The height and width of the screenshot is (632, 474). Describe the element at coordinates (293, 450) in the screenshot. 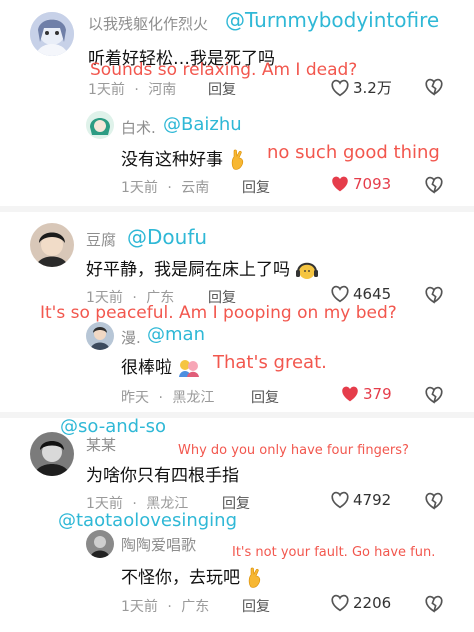

I see `translation-annotation: Why do you only have four fingers?` at that location.